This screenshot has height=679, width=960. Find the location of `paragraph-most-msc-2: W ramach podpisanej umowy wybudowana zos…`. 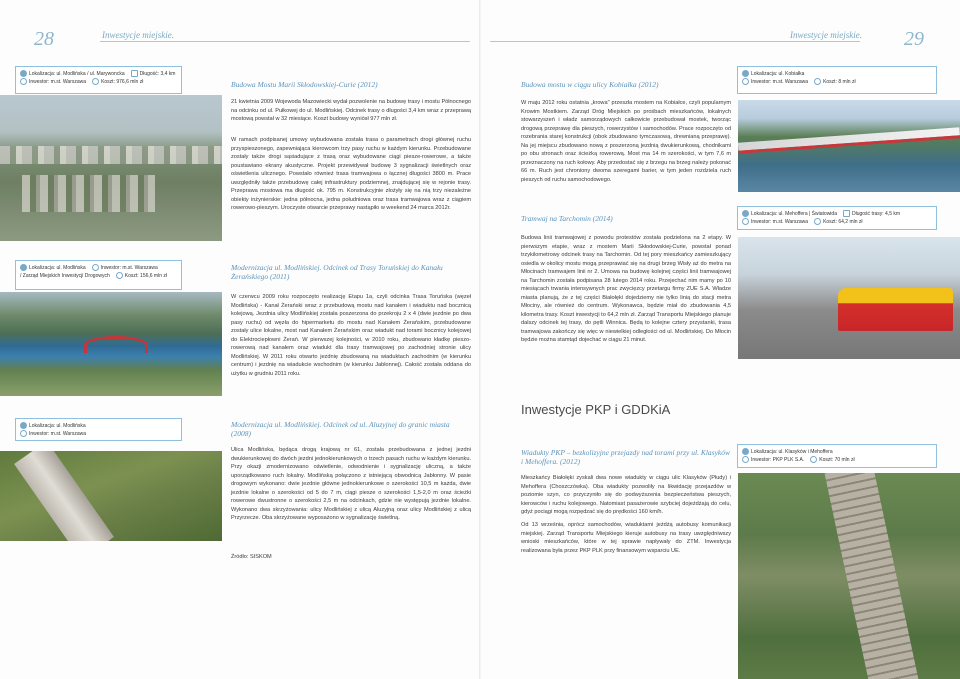

paragraph-most-msc-2: W ramach podpisanej umowy wybudowana zos… is located at coordinates (351, 174).